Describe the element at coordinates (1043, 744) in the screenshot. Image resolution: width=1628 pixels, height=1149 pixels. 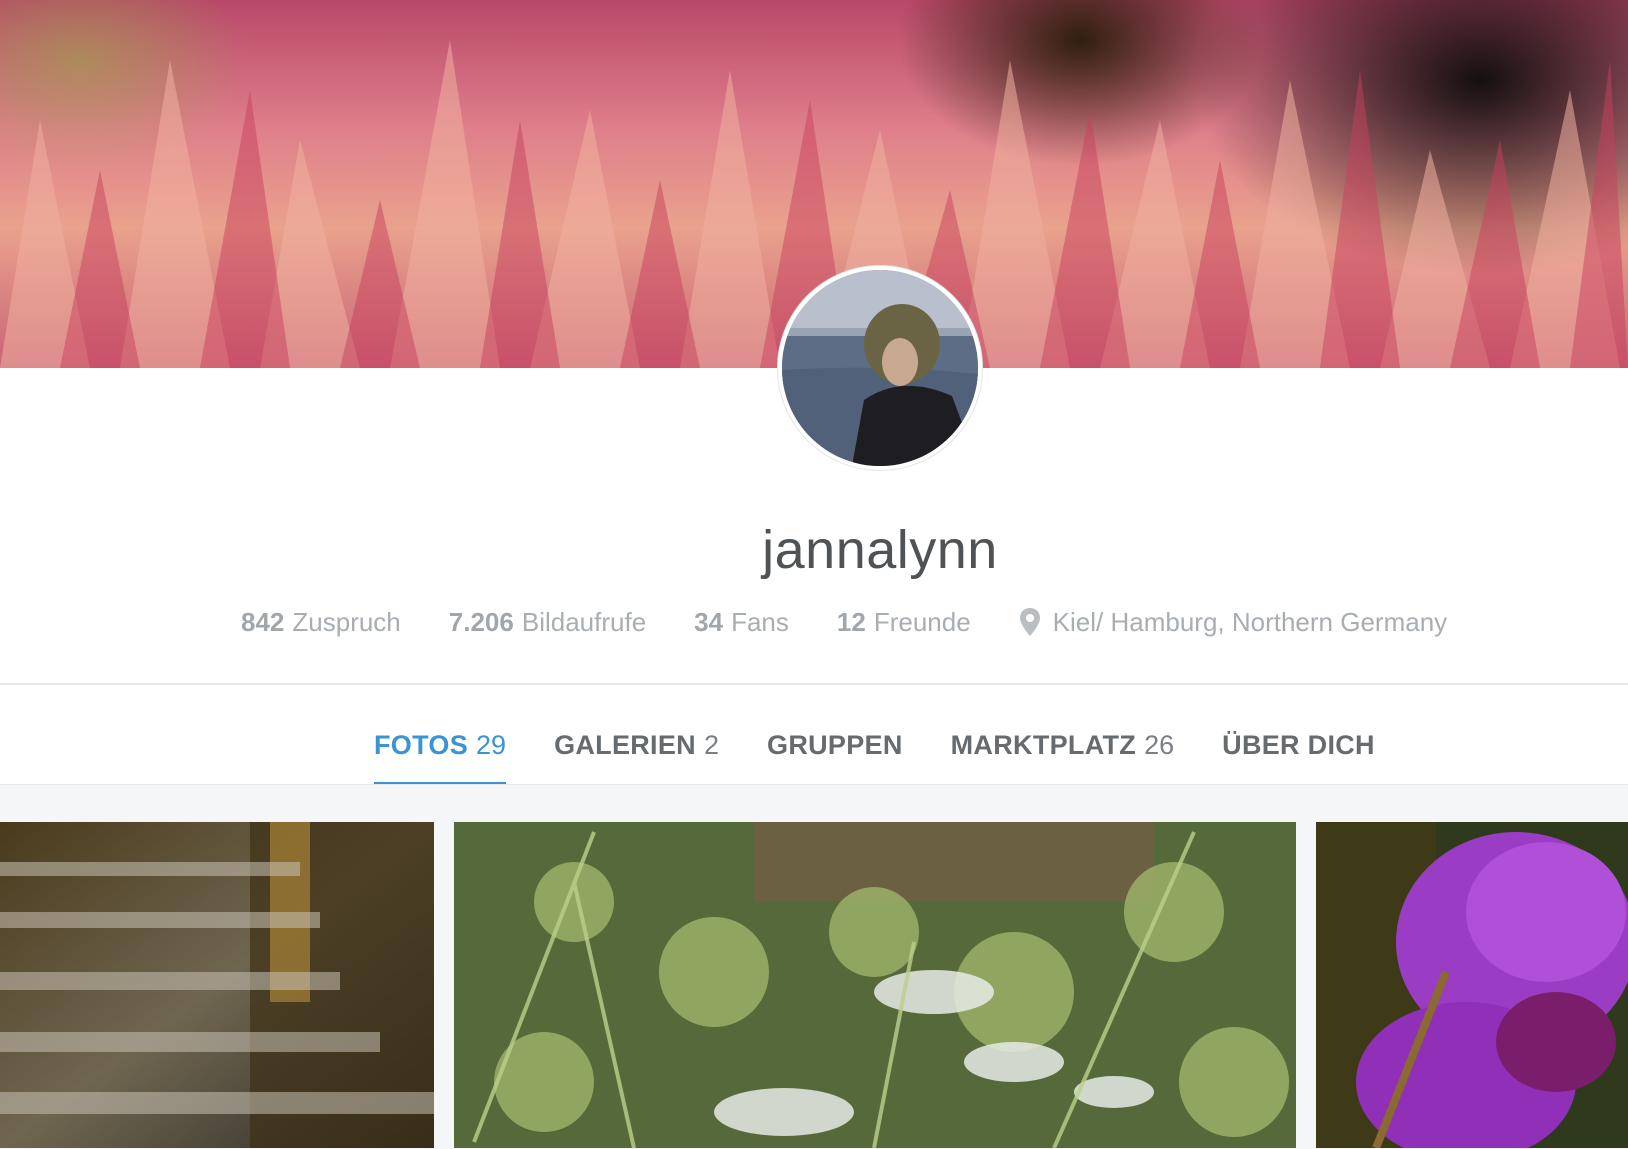
I see `tab-label: MARKTPLATZ` at that location.